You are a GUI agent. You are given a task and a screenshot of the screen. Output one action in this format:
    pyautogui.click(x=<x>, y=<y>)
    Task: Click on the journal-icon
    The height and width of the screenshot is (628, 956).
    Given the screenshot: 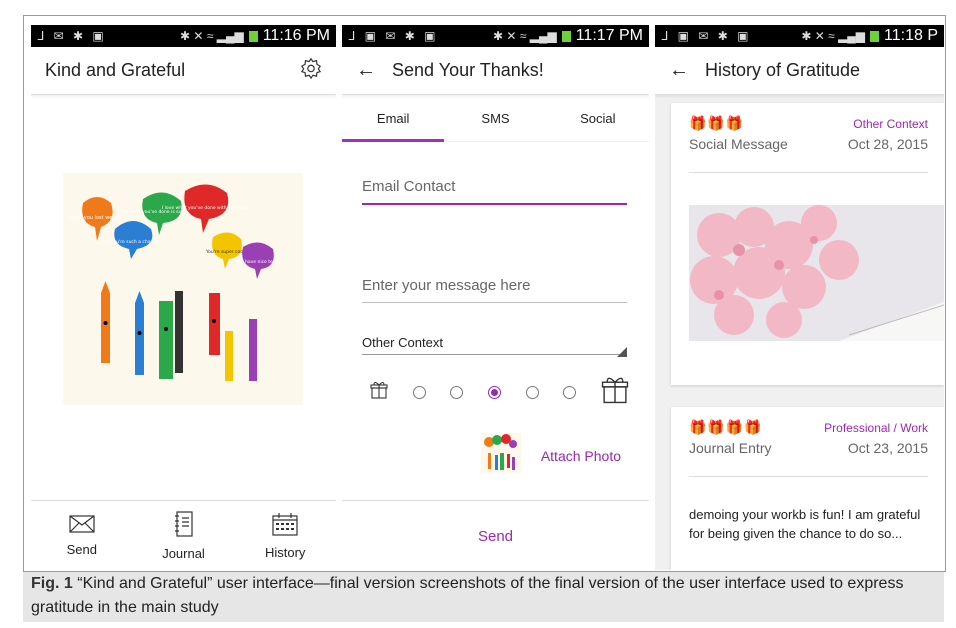 What is the action you would take?
    pyautogui.click(x=184, y=525)
    